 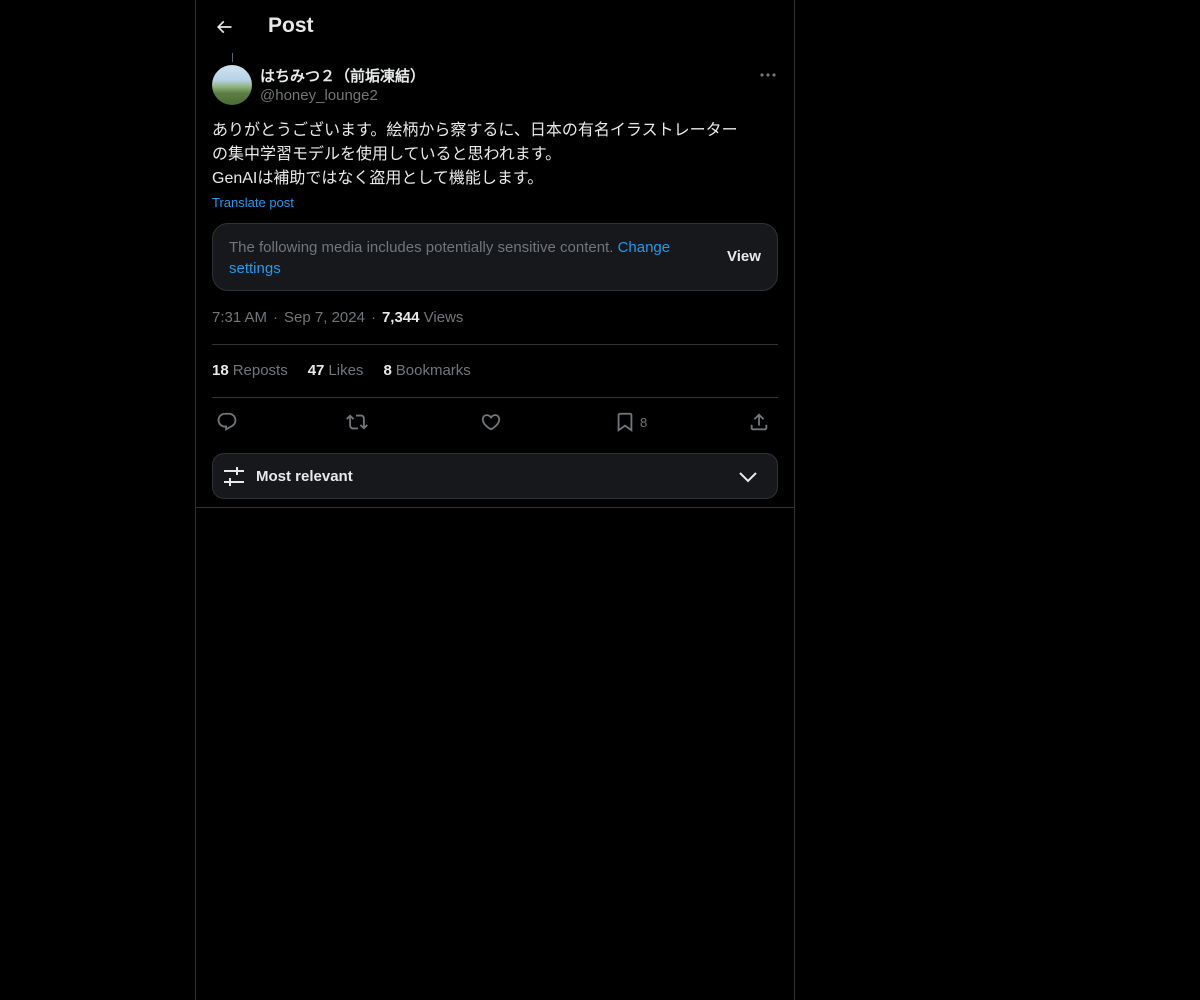 What do you see at coordinates (748, 477) in the screenshot?
I see `chevron-down-icon` at bounding box center [748, 477].